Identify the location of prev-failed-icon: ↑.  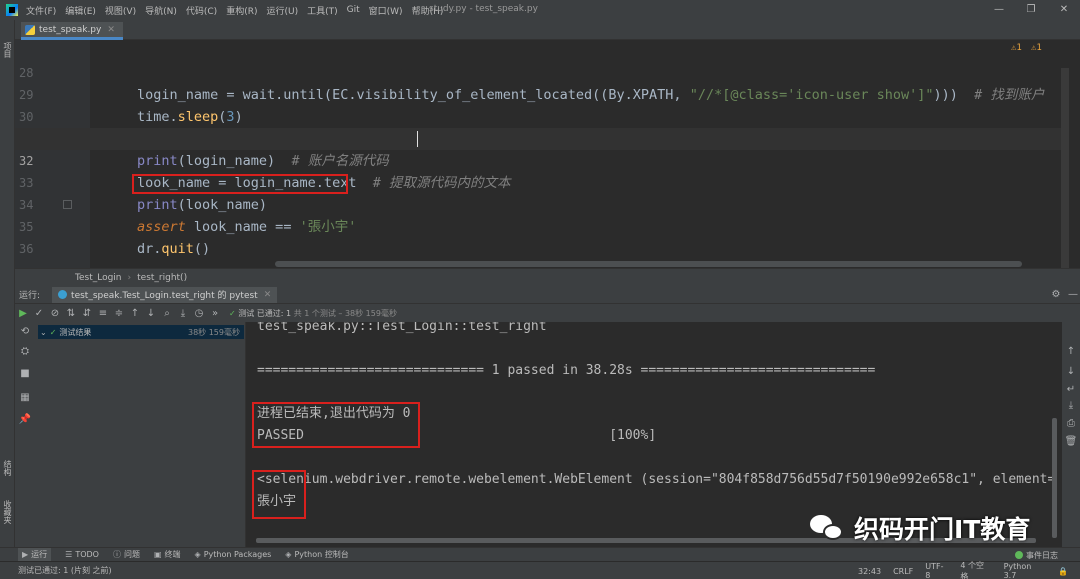
(135, 313).